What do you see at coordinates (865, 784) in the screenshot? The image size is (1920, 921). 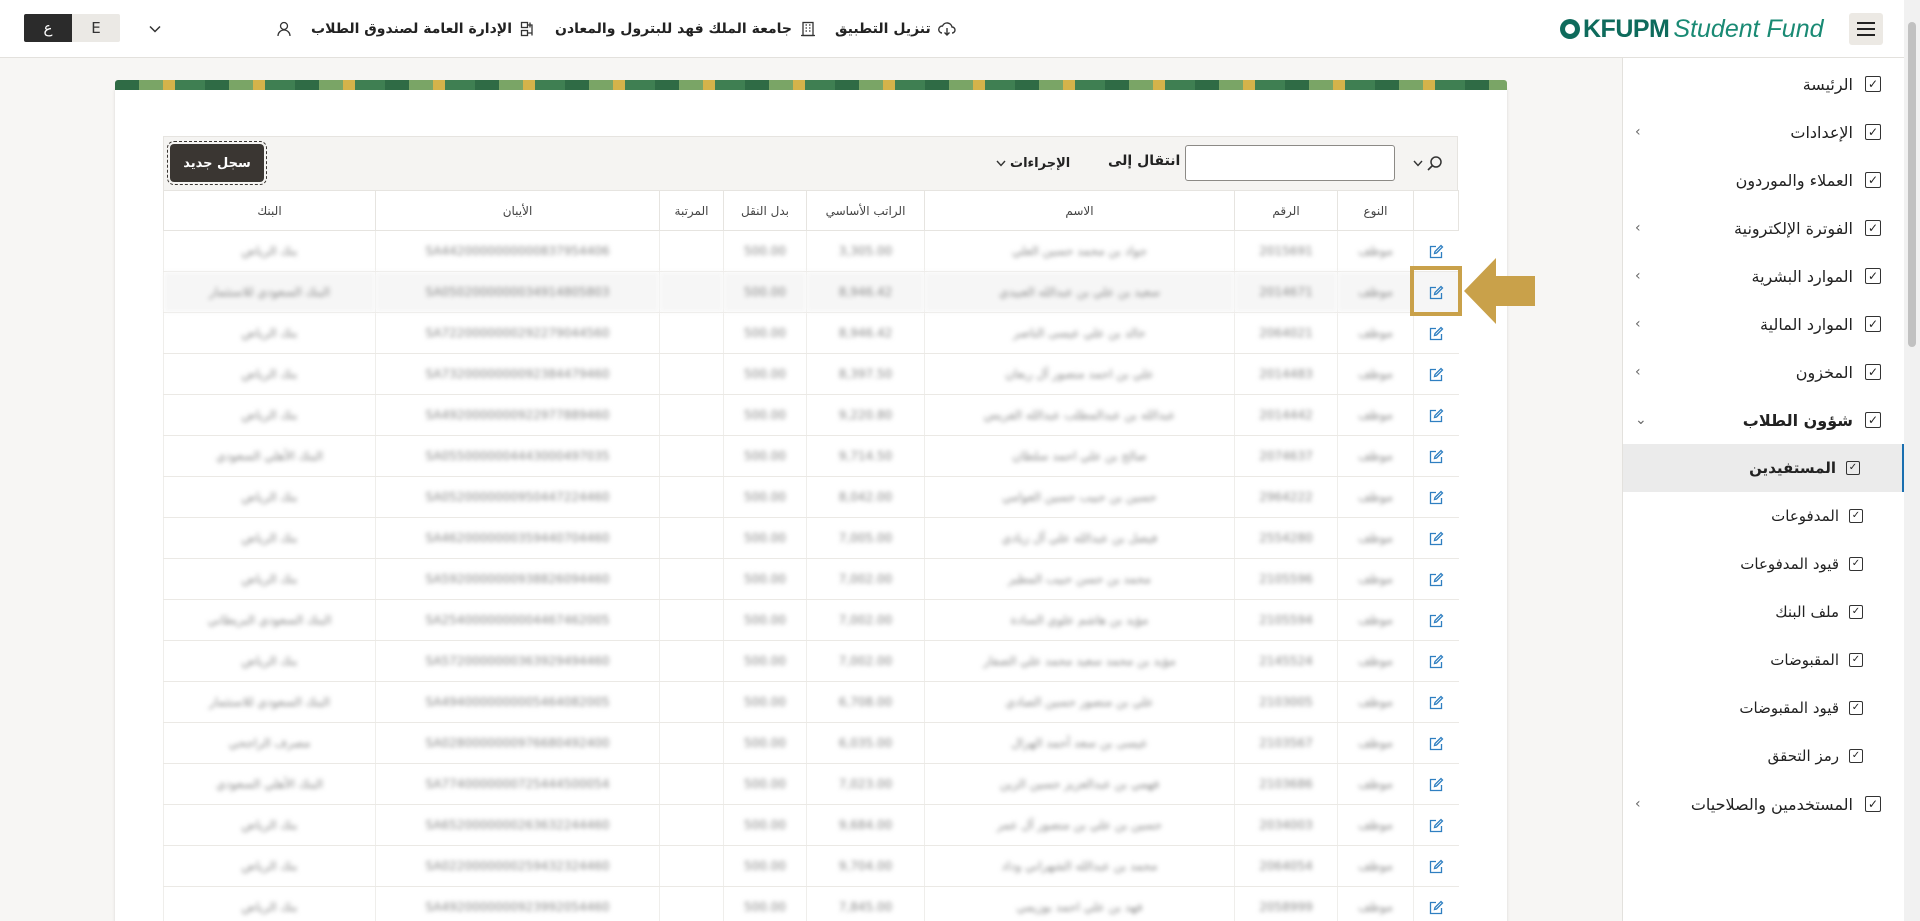 I see `table-cell: 7,023.00` at bounding box center [865, 784].